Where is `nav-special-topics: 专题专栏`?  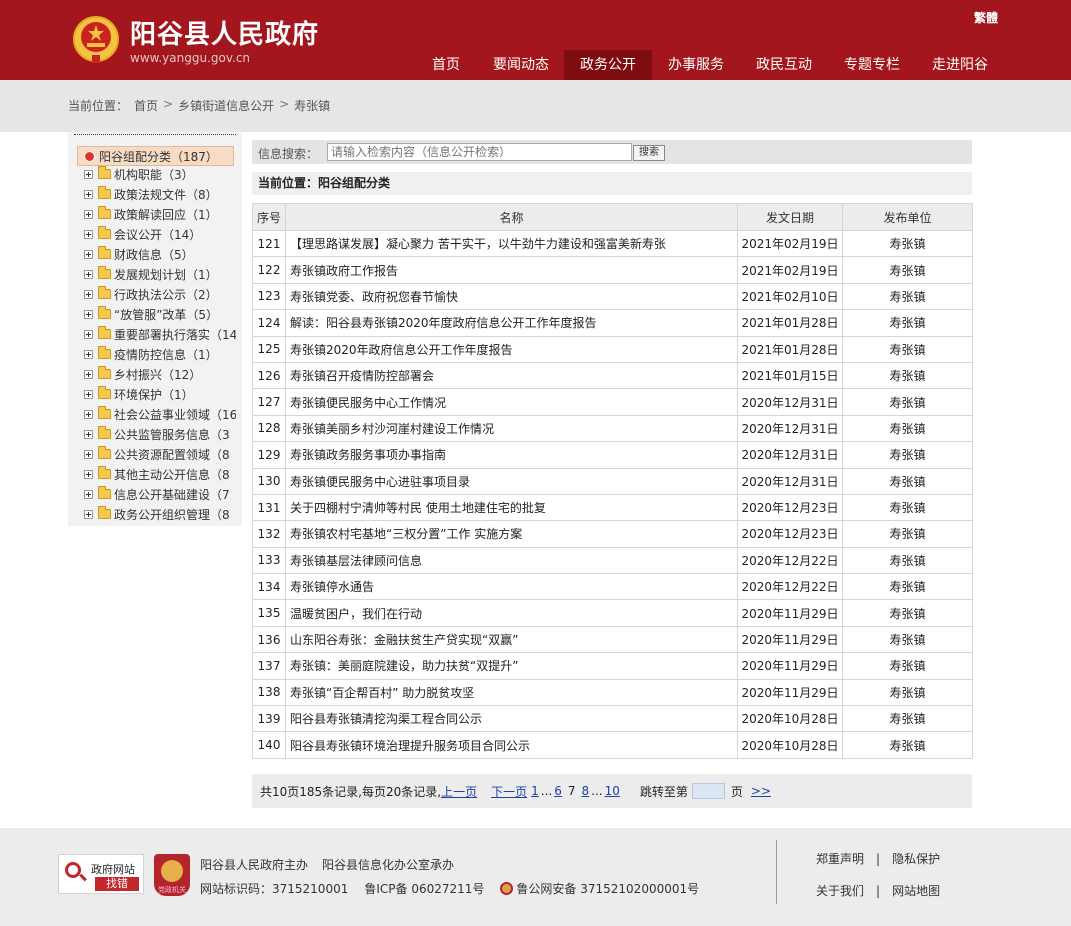
nav-special-topics: 专题专栏 is located at coordinates (872, 65).